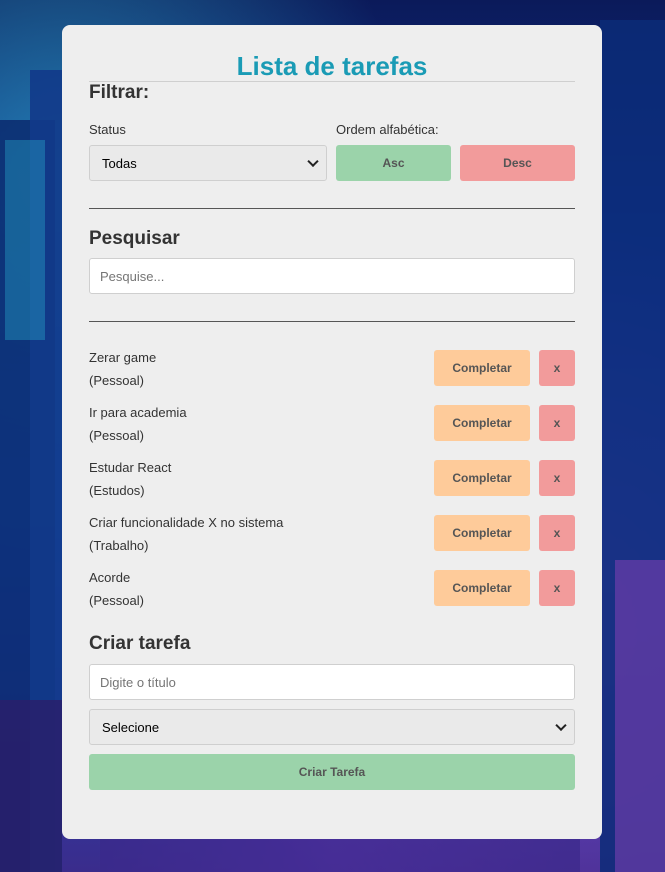 This screenshot has width=665, height=872. I want to click on task-title: Acorde, so click(110, 577).